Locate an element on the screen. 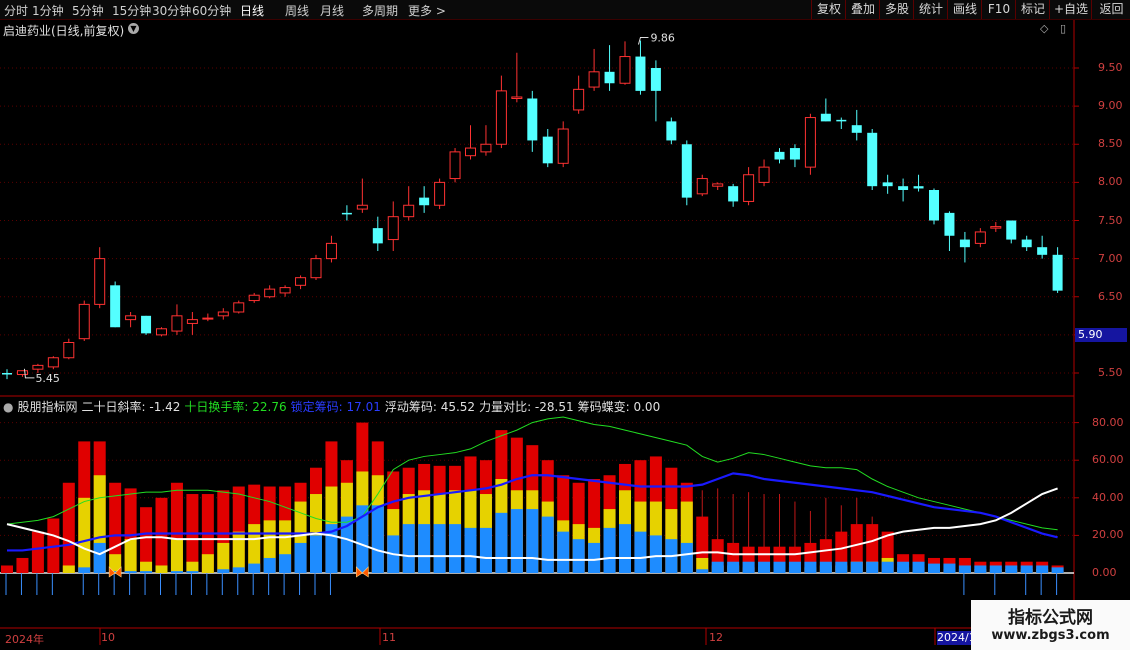 This screenshot has height=650, width=1130. price-axis-label: 8.50 is located at coordinates (1110, 144).